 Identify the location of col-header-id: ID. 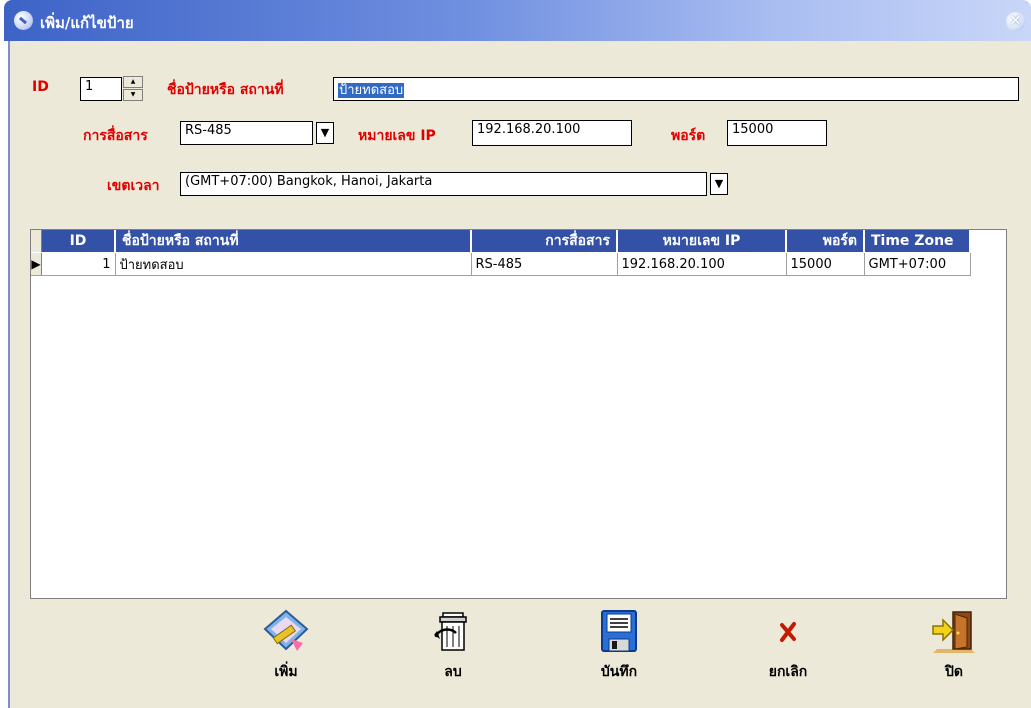
(78, 241).